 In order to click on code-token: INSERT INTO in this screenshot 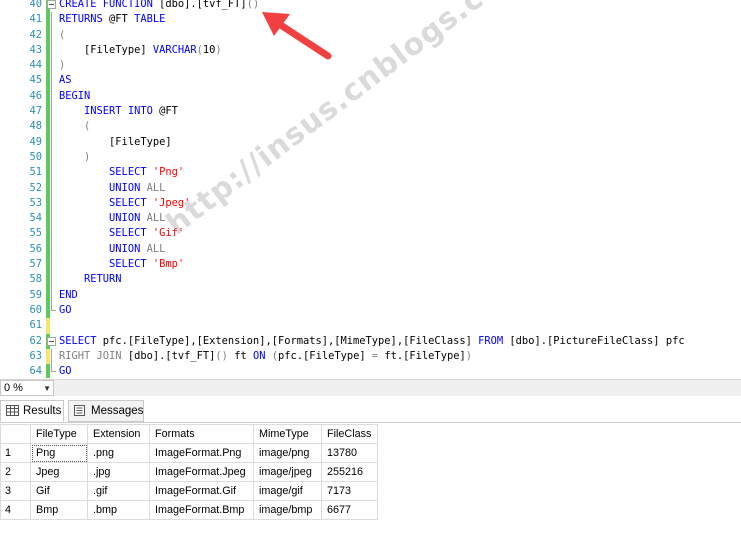, I will do `click(122, 111)`.